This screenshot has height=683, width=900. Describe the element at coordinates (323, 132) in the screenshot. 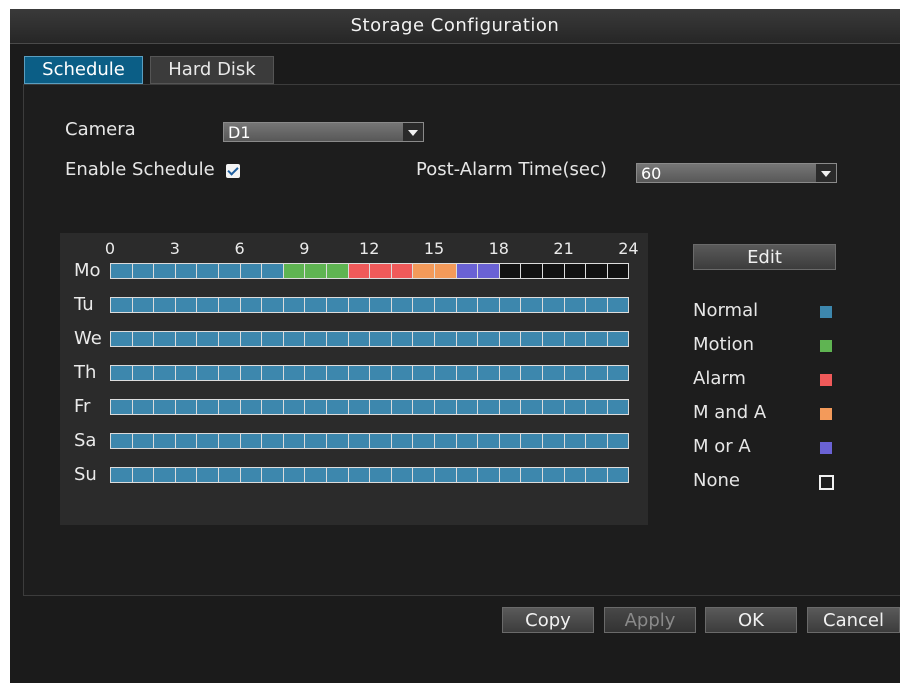

I see `camera-select: D1` at that location.